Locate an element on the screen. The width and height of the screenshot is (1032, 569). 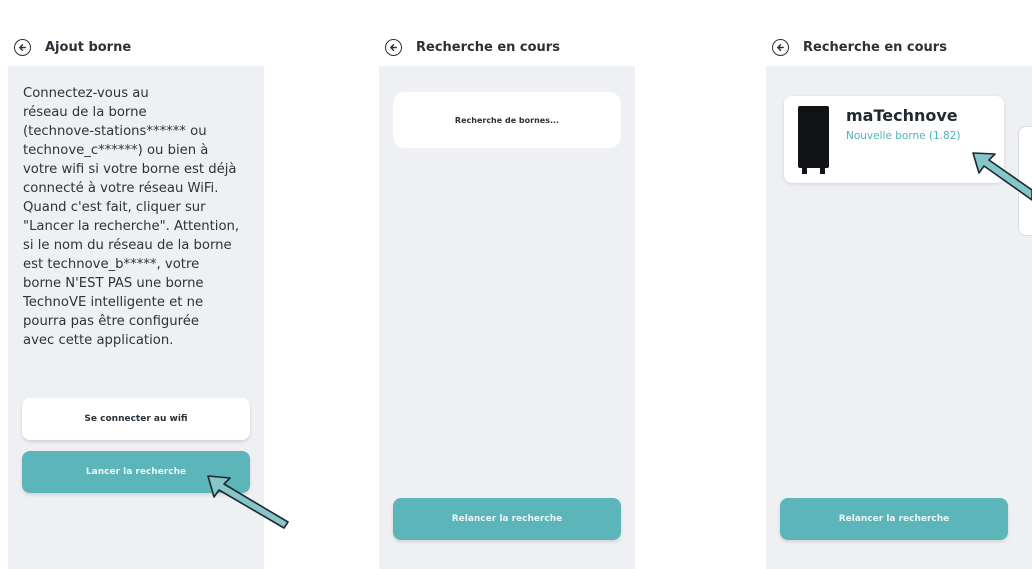
device-name: maTechnove is located at coordinates (902, 115).